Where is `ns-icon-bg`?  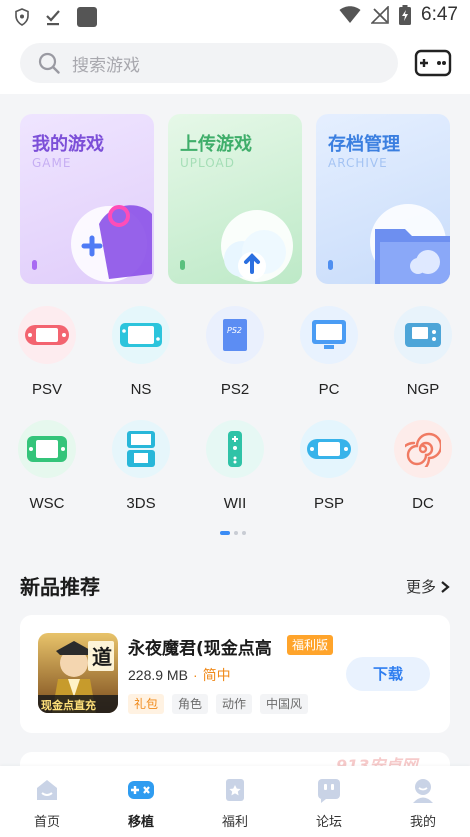 ns-icon-bg is located at coordinates (141, 335).